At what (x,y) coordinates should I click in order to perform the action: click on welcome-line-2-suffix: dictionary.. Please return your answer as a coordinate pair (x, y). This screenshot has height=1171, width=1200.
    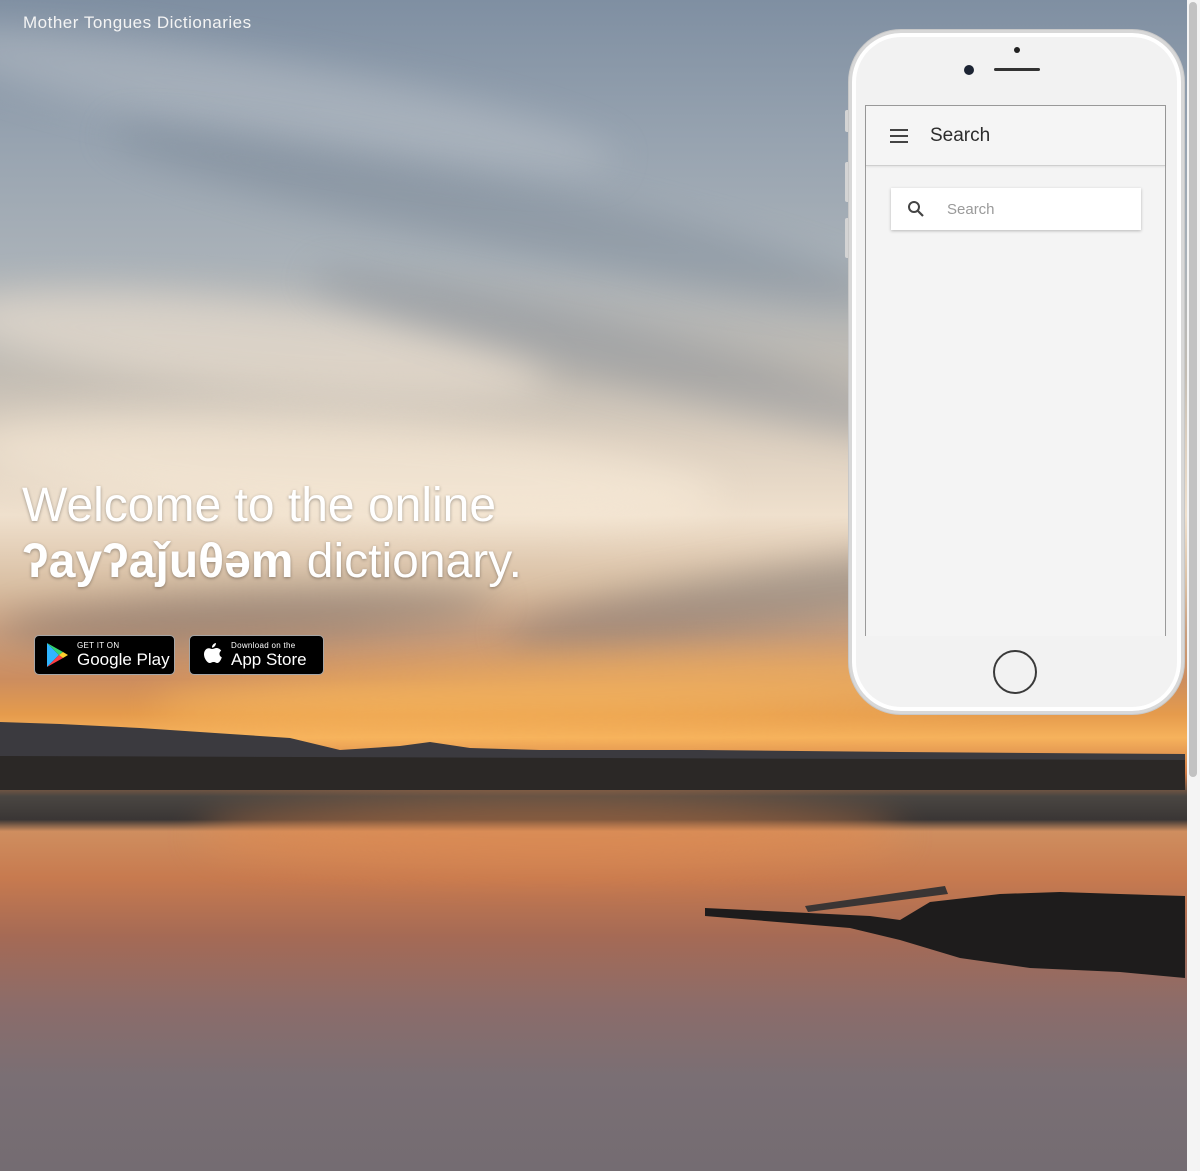
    Looking at the image, I should click on (407, 561).